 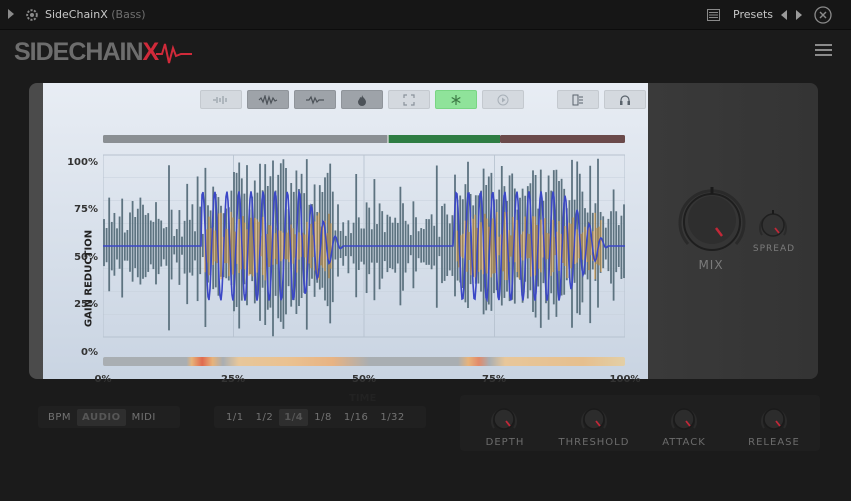 I want to click on presets-menu: Presets, so click(x=753, y=14).